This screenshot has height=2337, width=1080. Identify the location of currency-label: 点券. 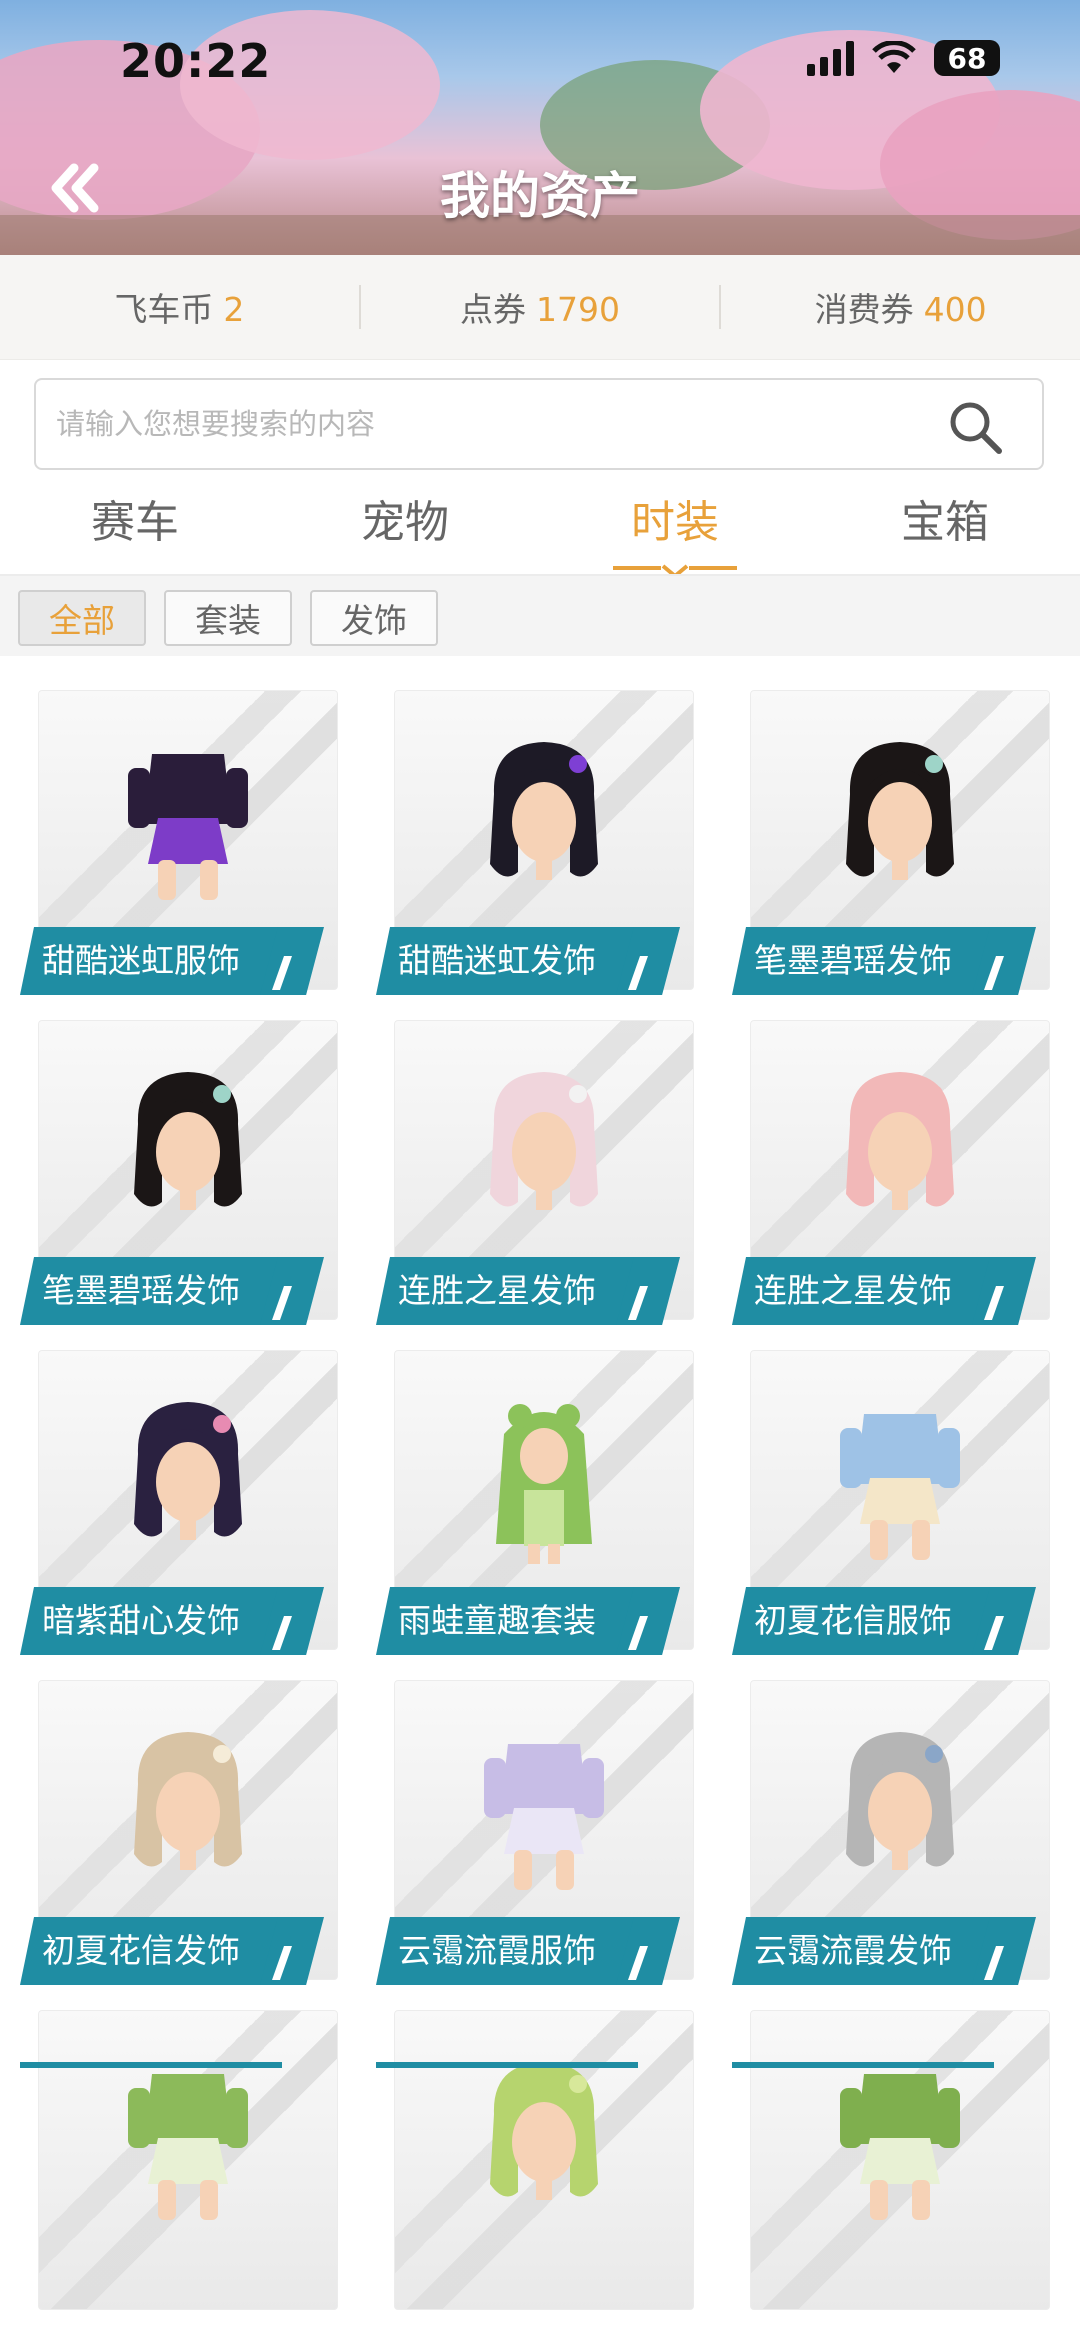
(493, 309).